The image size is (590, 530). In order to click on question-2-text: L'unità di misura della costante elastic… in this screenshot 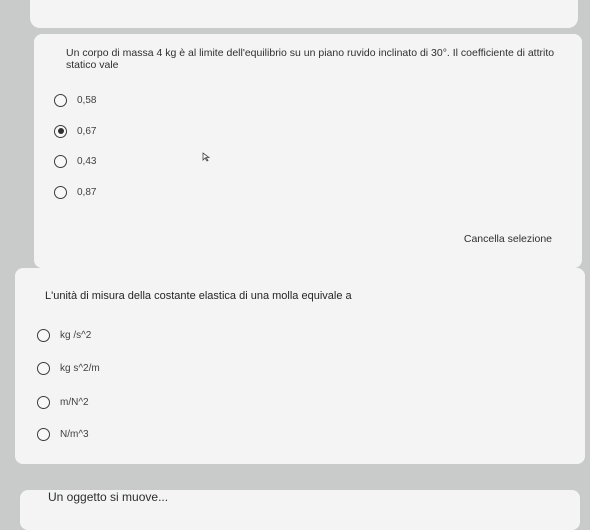, I will do `click(198, 296)`.